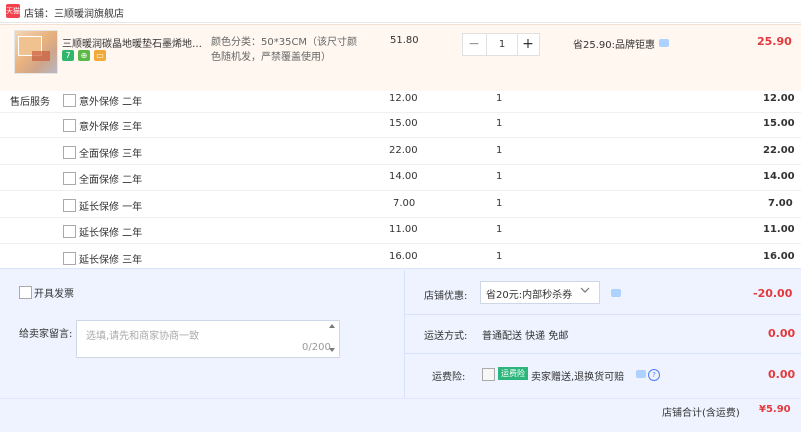  What do you see at coordinates (773, 293) in the screenshot?
I see `coupon-amount: -20.00` at bounding box center [773, 293].